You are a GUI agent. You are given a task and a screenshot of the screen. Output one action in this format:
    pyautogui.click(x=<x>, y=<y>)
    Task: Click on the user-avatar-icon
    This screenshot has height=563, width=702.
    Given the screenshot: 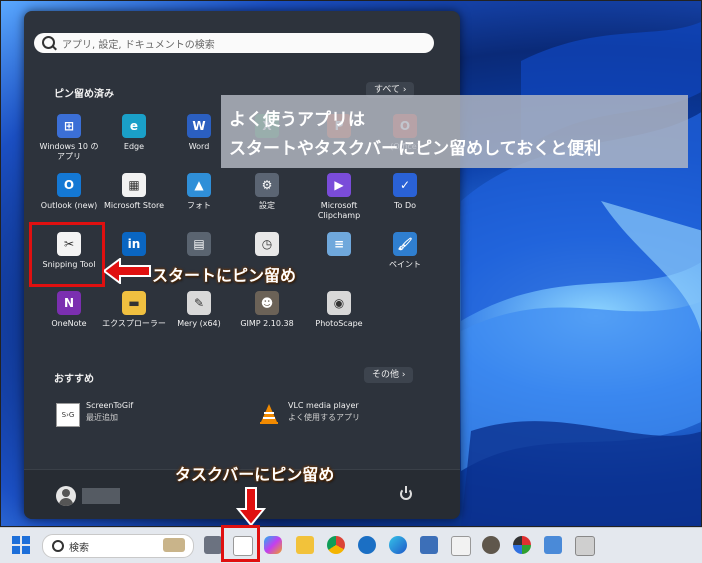 What is the action you would take?
    pyautogui.click(x=66, y=496)
    